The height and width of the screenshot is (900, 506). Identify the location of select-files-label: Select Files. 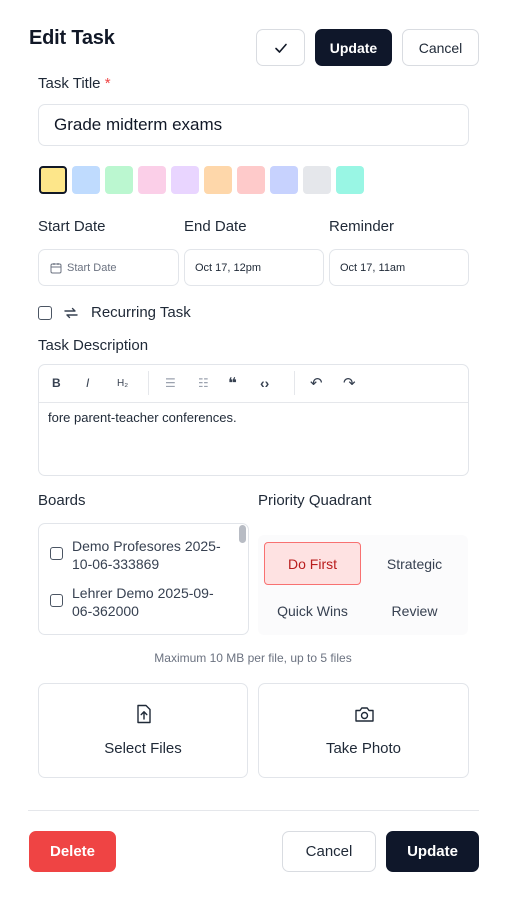
(143, 748).